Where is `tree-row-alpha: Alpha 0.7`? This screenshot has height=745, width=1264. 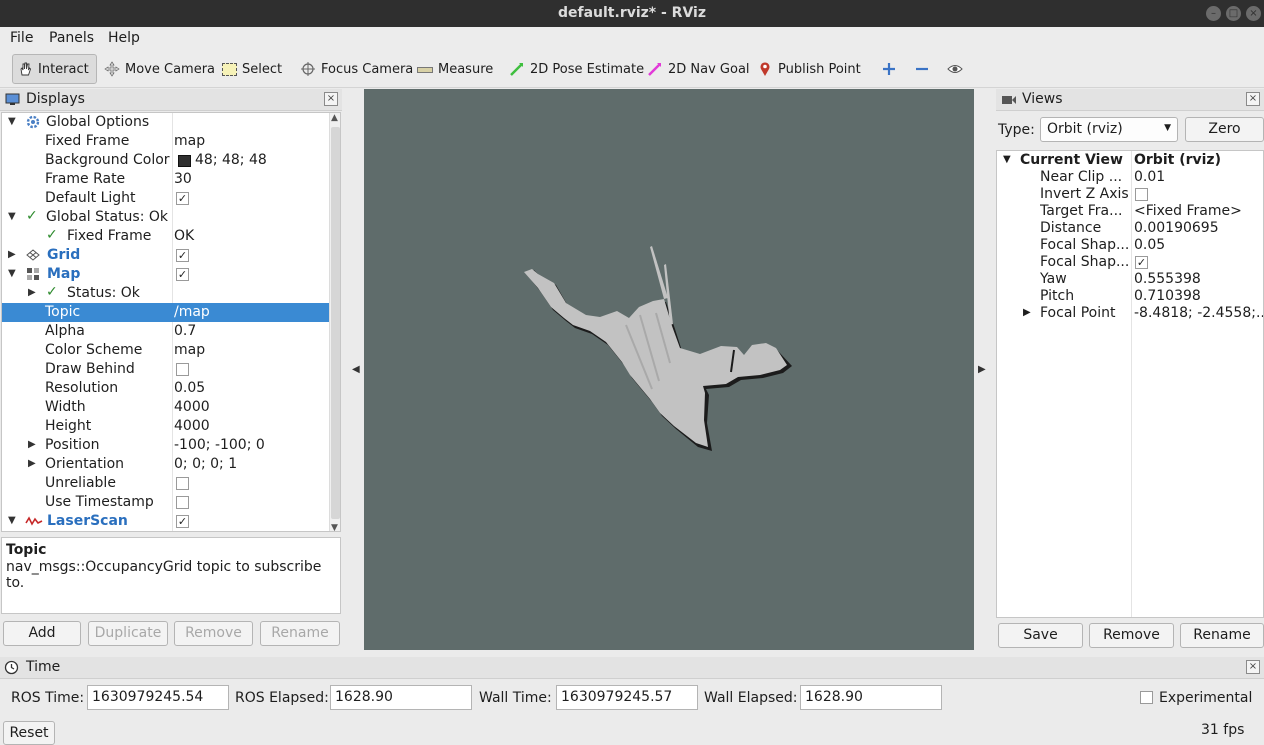 tree-row-alpha: Alpha 0.7 is located at coordinates (165, 331).